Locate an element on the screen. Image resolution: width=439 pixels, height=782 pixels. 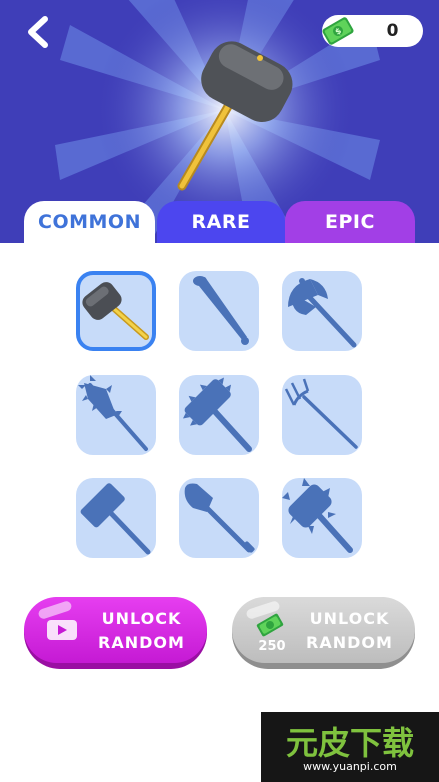
unlock-price: 250 is located at coordinates (272, 646).